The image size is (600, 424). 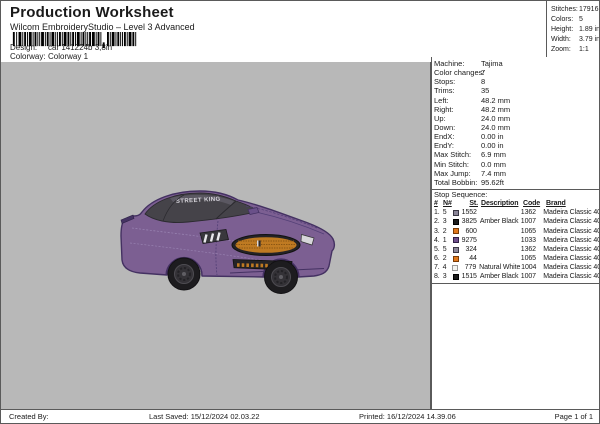 I want to click on machine-info-value: 95.62ft, so click(x=492, y=182).